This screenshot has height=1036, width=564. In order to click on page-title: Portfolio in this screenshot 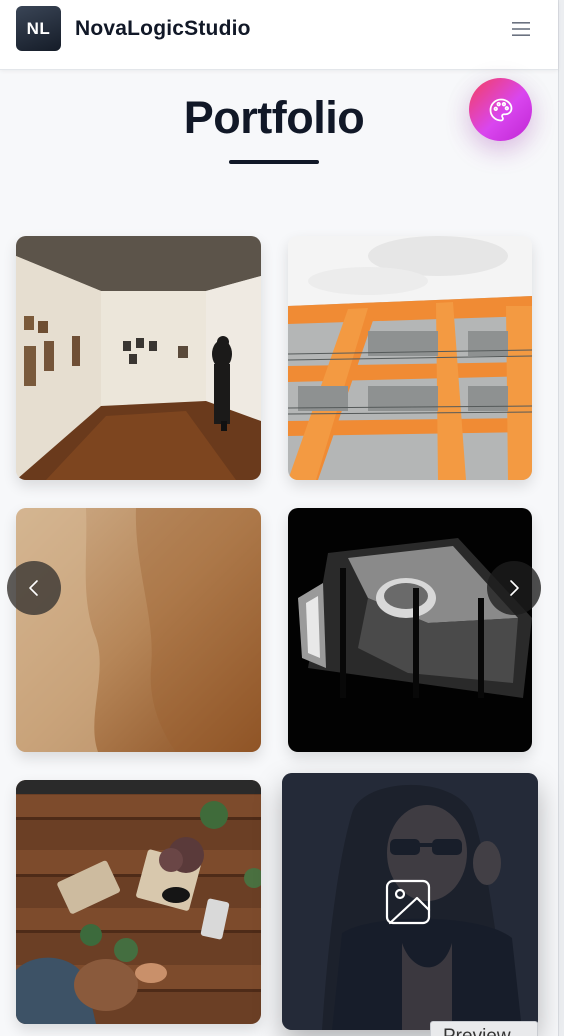, I will do `click(274, 117)`.